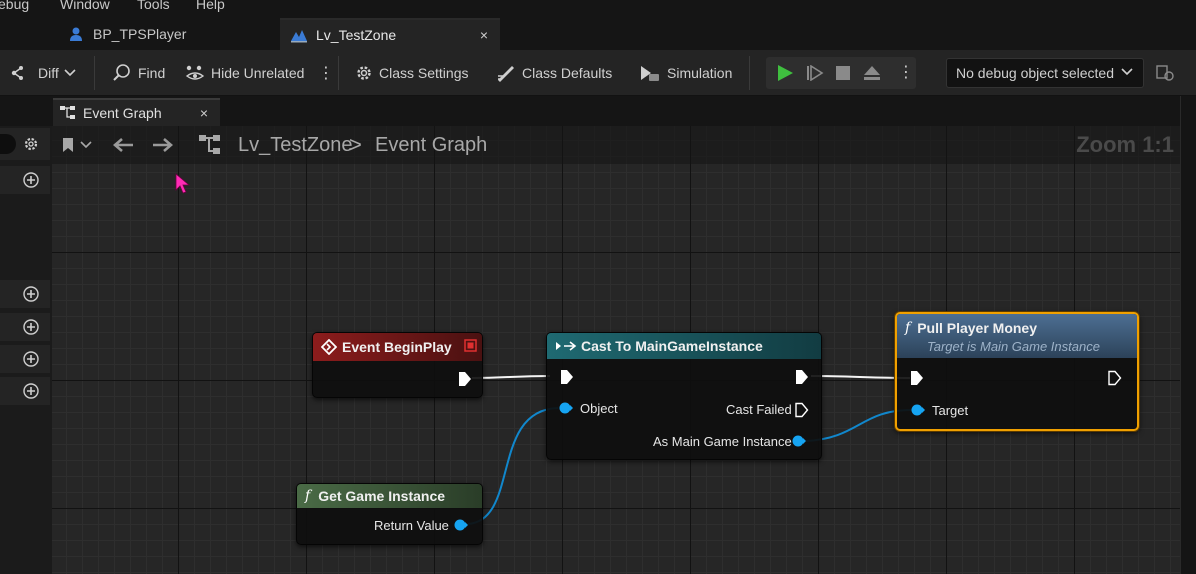 The width and height of the screenshot is (1196, 574). Describe the element at coordinates (566, 346) in the screenshot. I see `cast-icon` at that location.